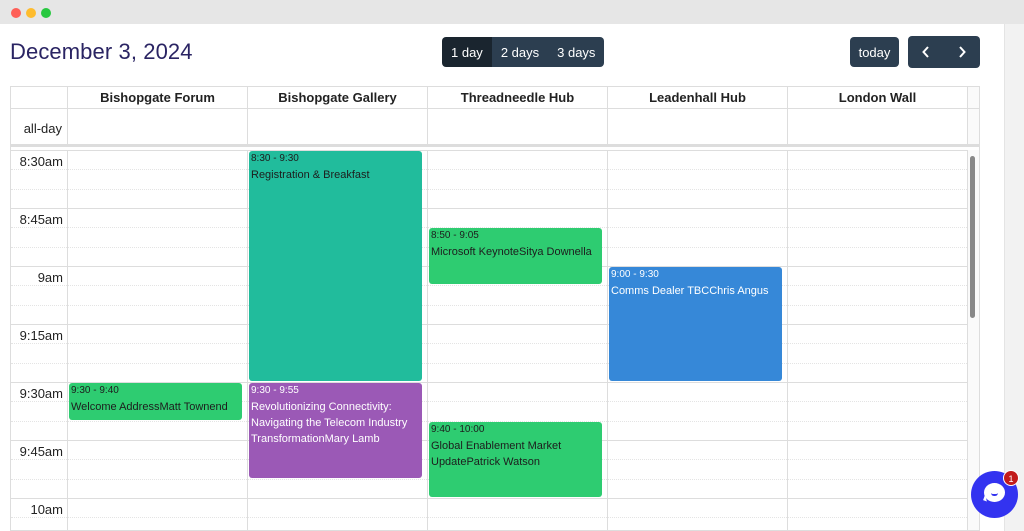  What do you see at coordinates (41, 393) in the screenshot?
I see `time-slot-label: 9:30am` at bounding box center [41, 393].